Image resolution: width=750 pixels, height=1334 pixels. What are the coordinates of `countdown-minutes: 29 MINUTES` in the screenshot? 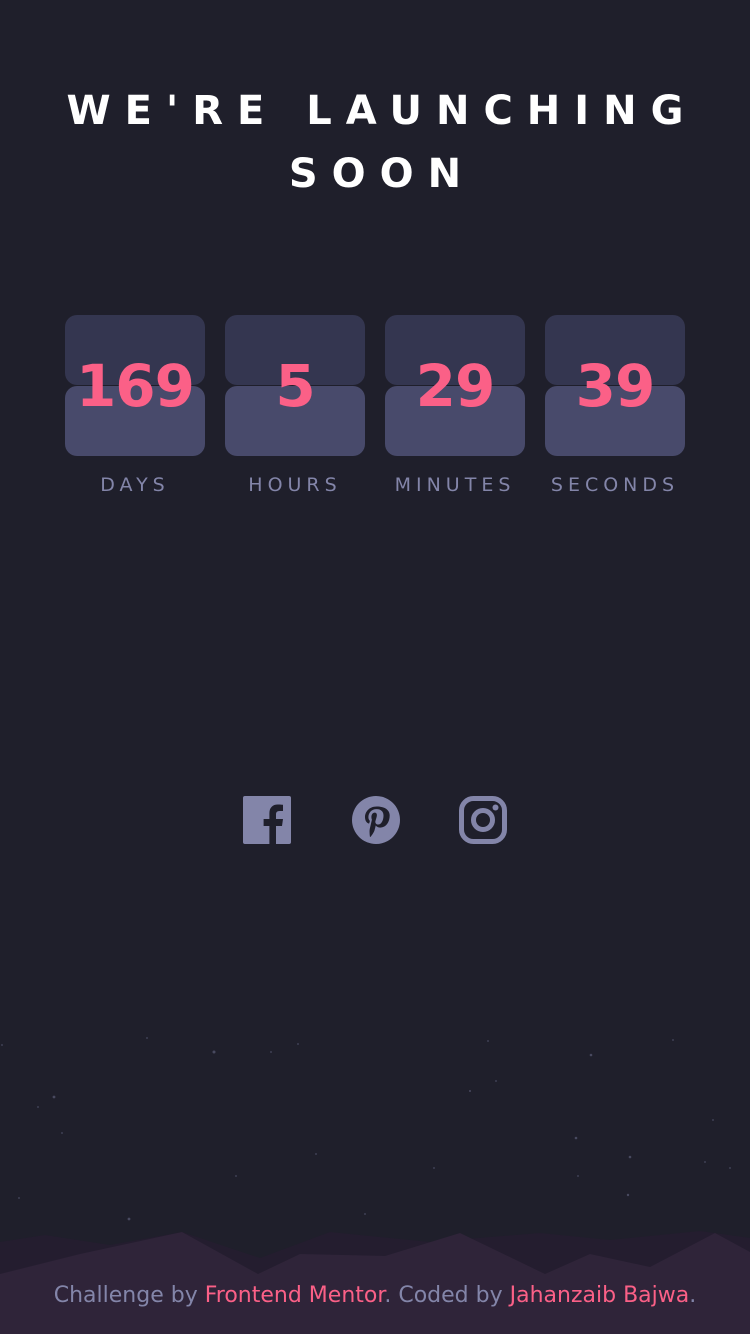 It's located at (455, 415).